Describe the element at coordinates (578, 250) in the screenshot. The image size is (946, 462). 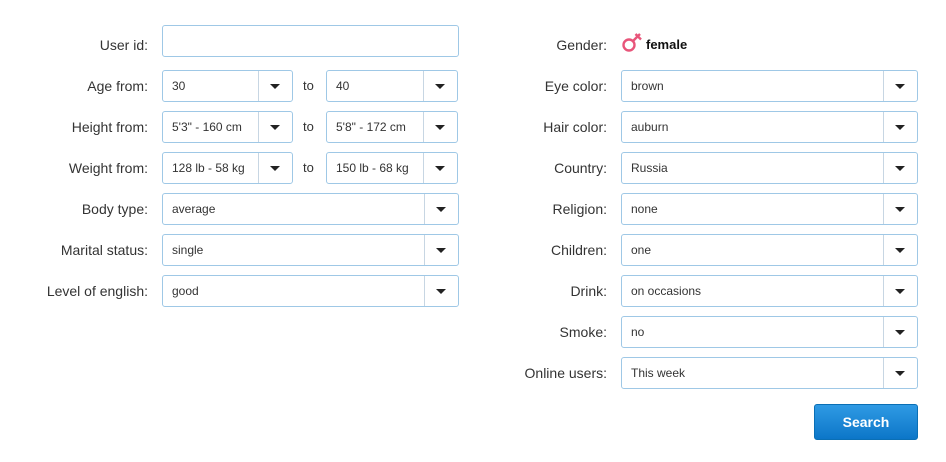
I see `children-label: Children:` at that location.